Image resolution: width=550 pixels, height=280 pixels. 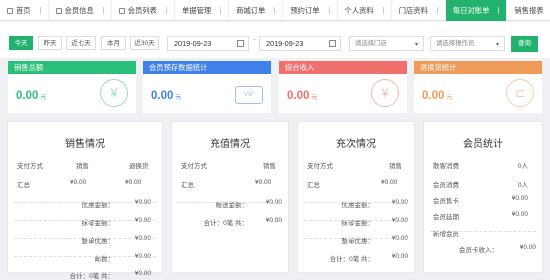 I want to click on stat-card-title: 销售总额, so click(x=72, y=67).